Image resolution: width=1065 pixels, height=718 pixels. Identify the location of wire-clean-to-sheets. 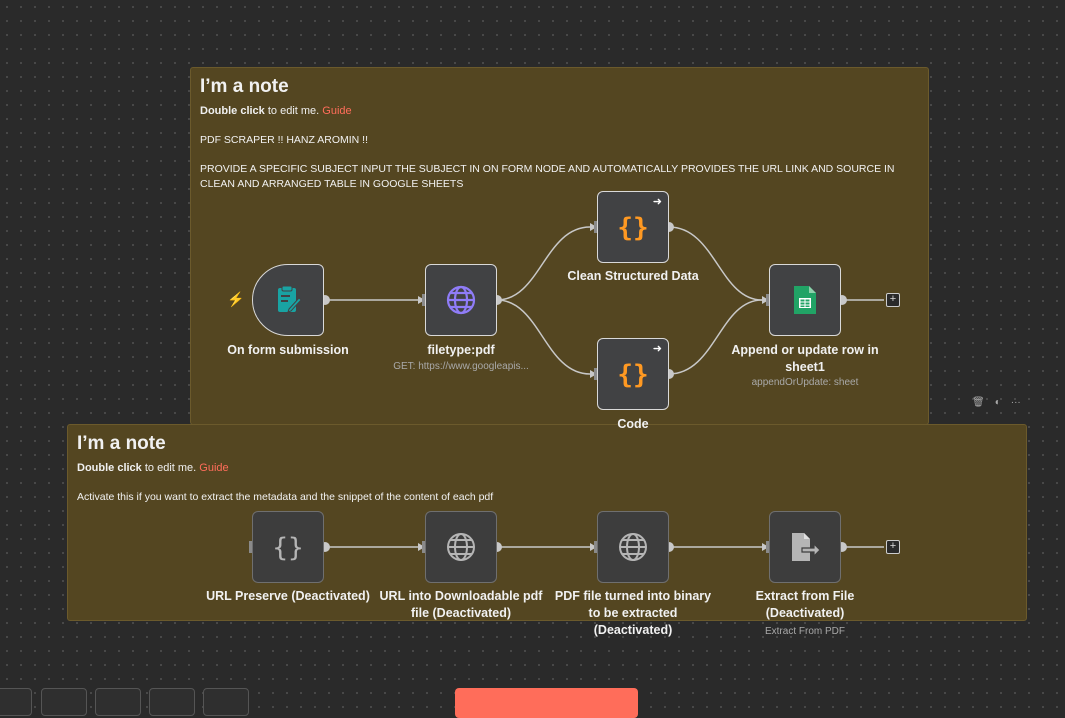
(715, 263).